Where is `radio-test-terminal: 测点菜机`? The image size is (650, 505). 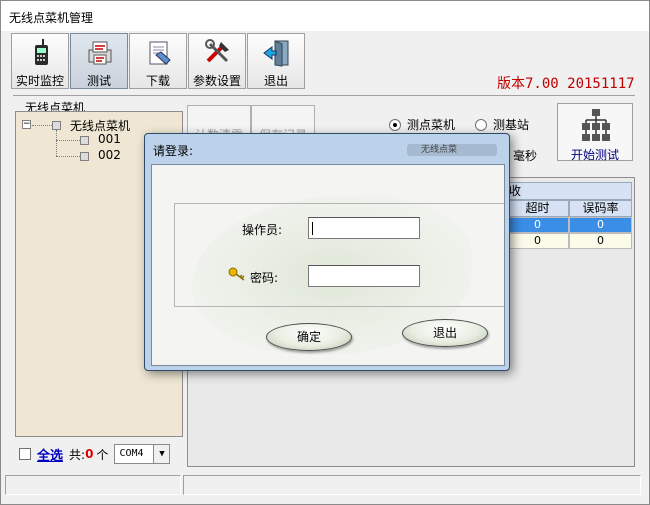 radio-test-terminal: 测点菜机 is located at coordinates (422, 124).